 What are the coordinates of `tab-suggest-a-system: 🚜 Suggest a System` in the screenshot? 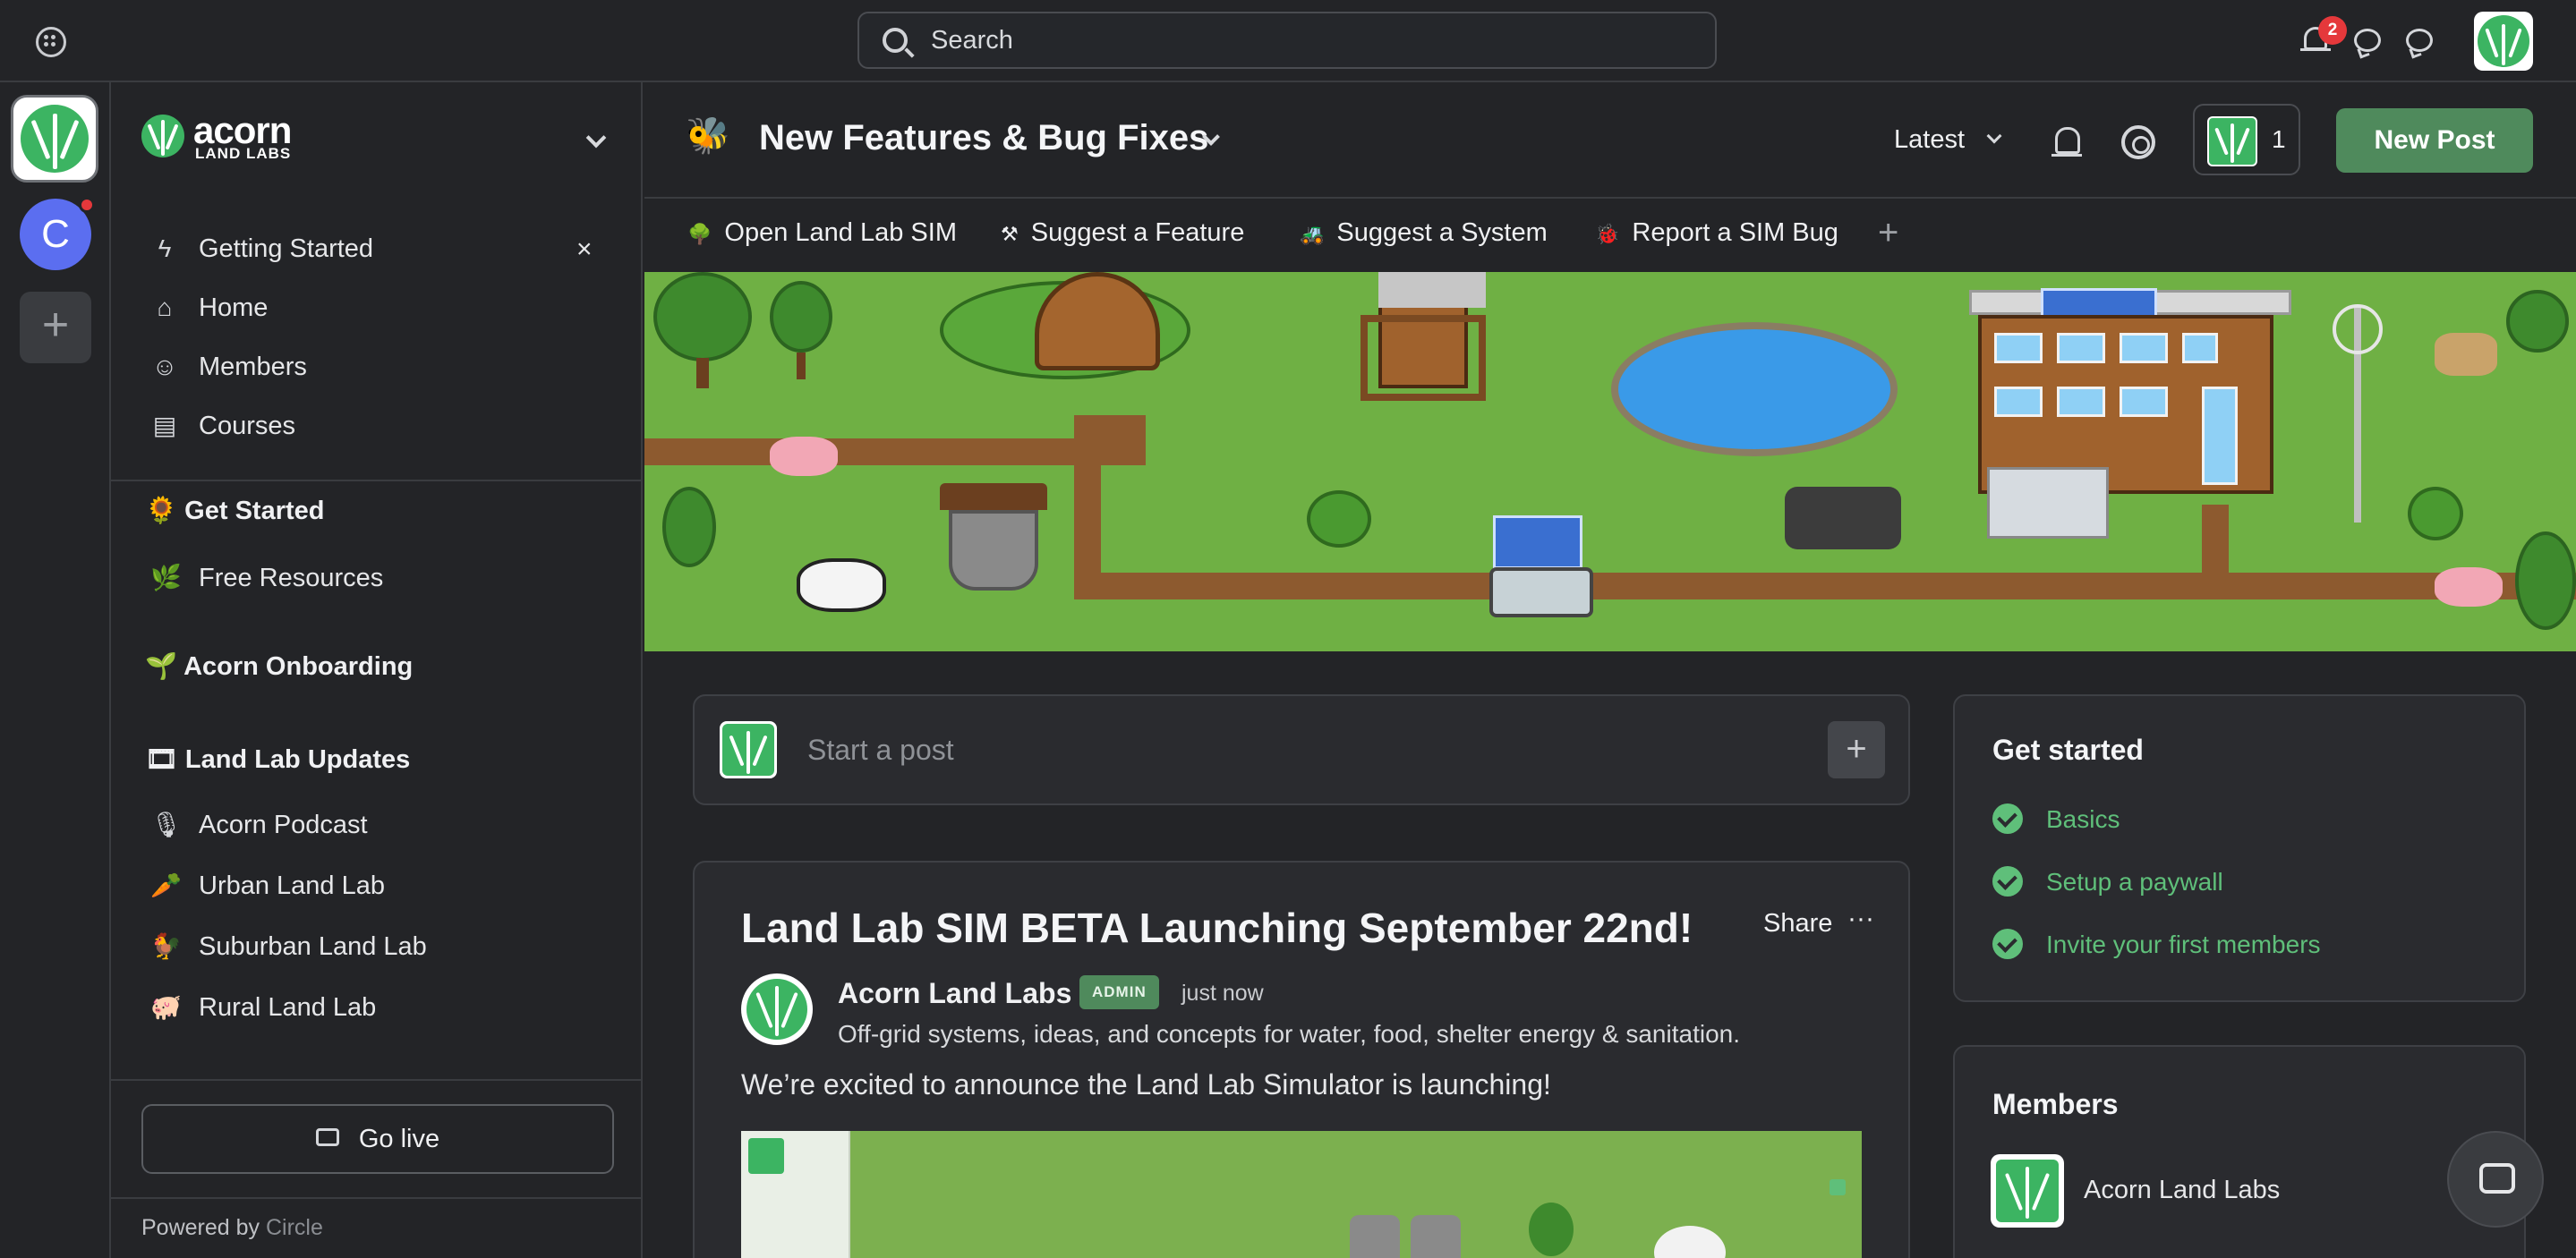 It's located at (1424, 233).